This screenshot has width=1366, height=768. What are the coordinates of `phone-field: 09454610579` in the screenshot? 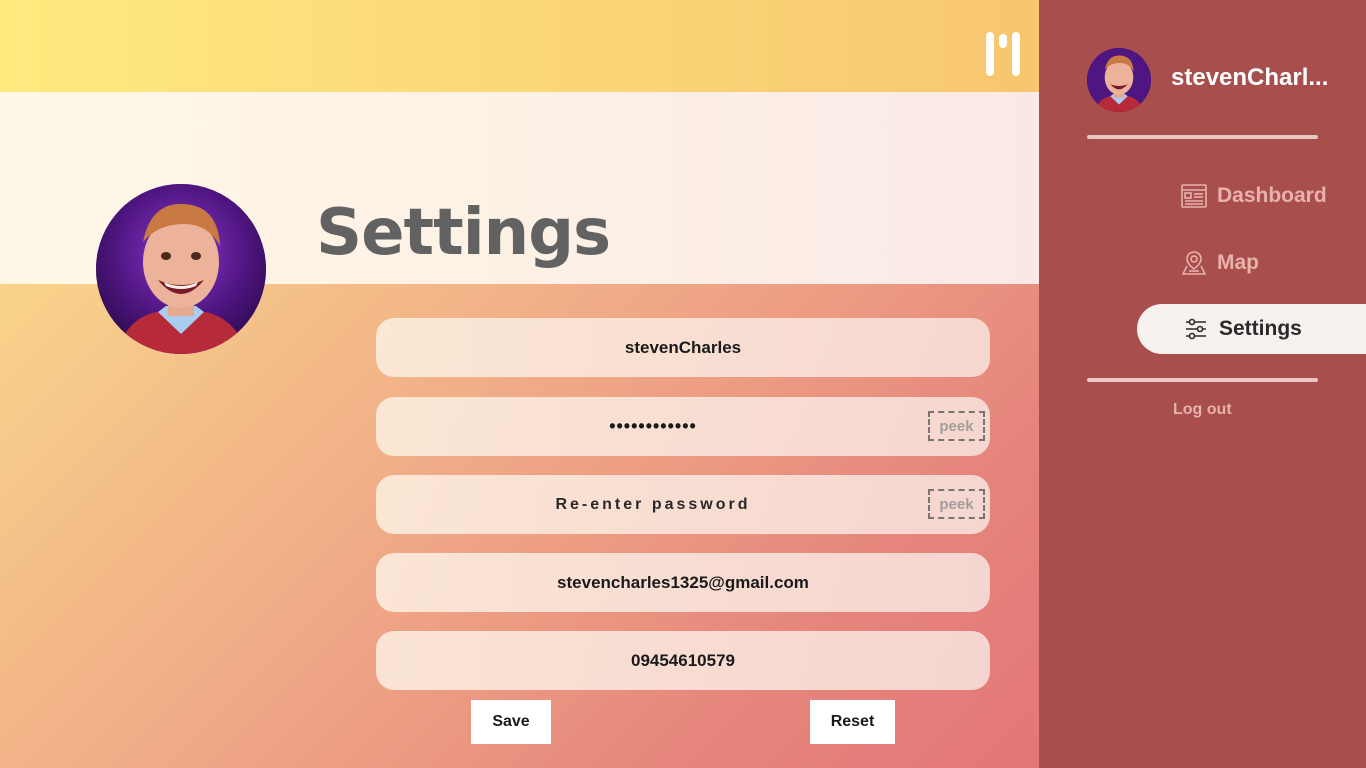 It's located at (683, 660).